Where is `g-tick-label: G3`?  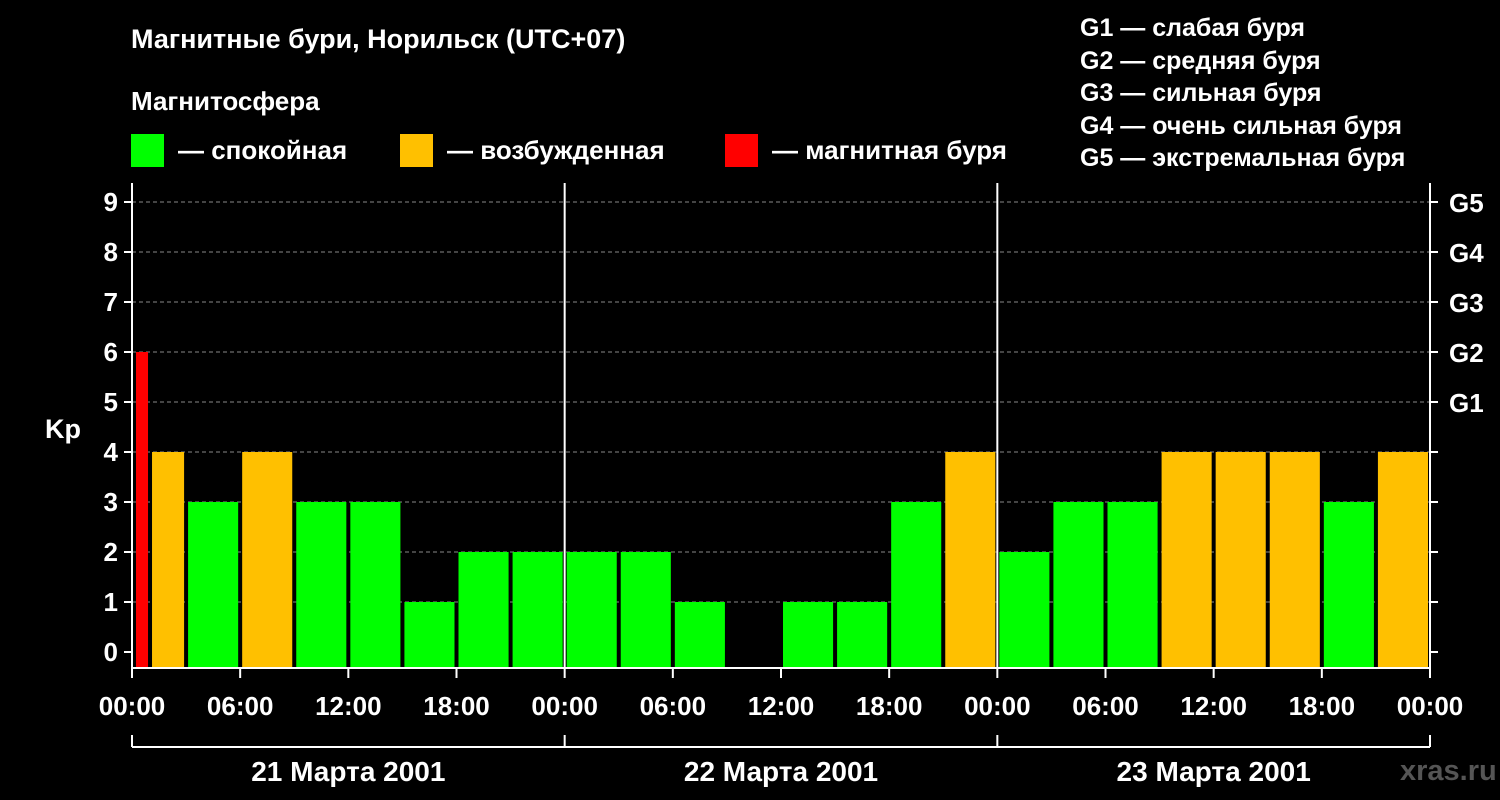 g-tick-label: G3 is located at coordinates (1466, 303).